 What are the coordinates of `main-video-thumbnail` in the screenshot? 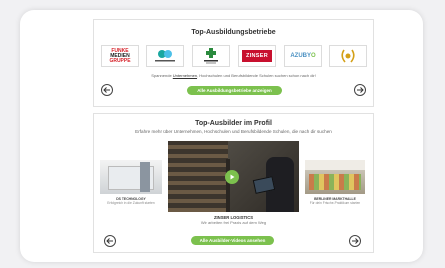 It's located at (233, 176).